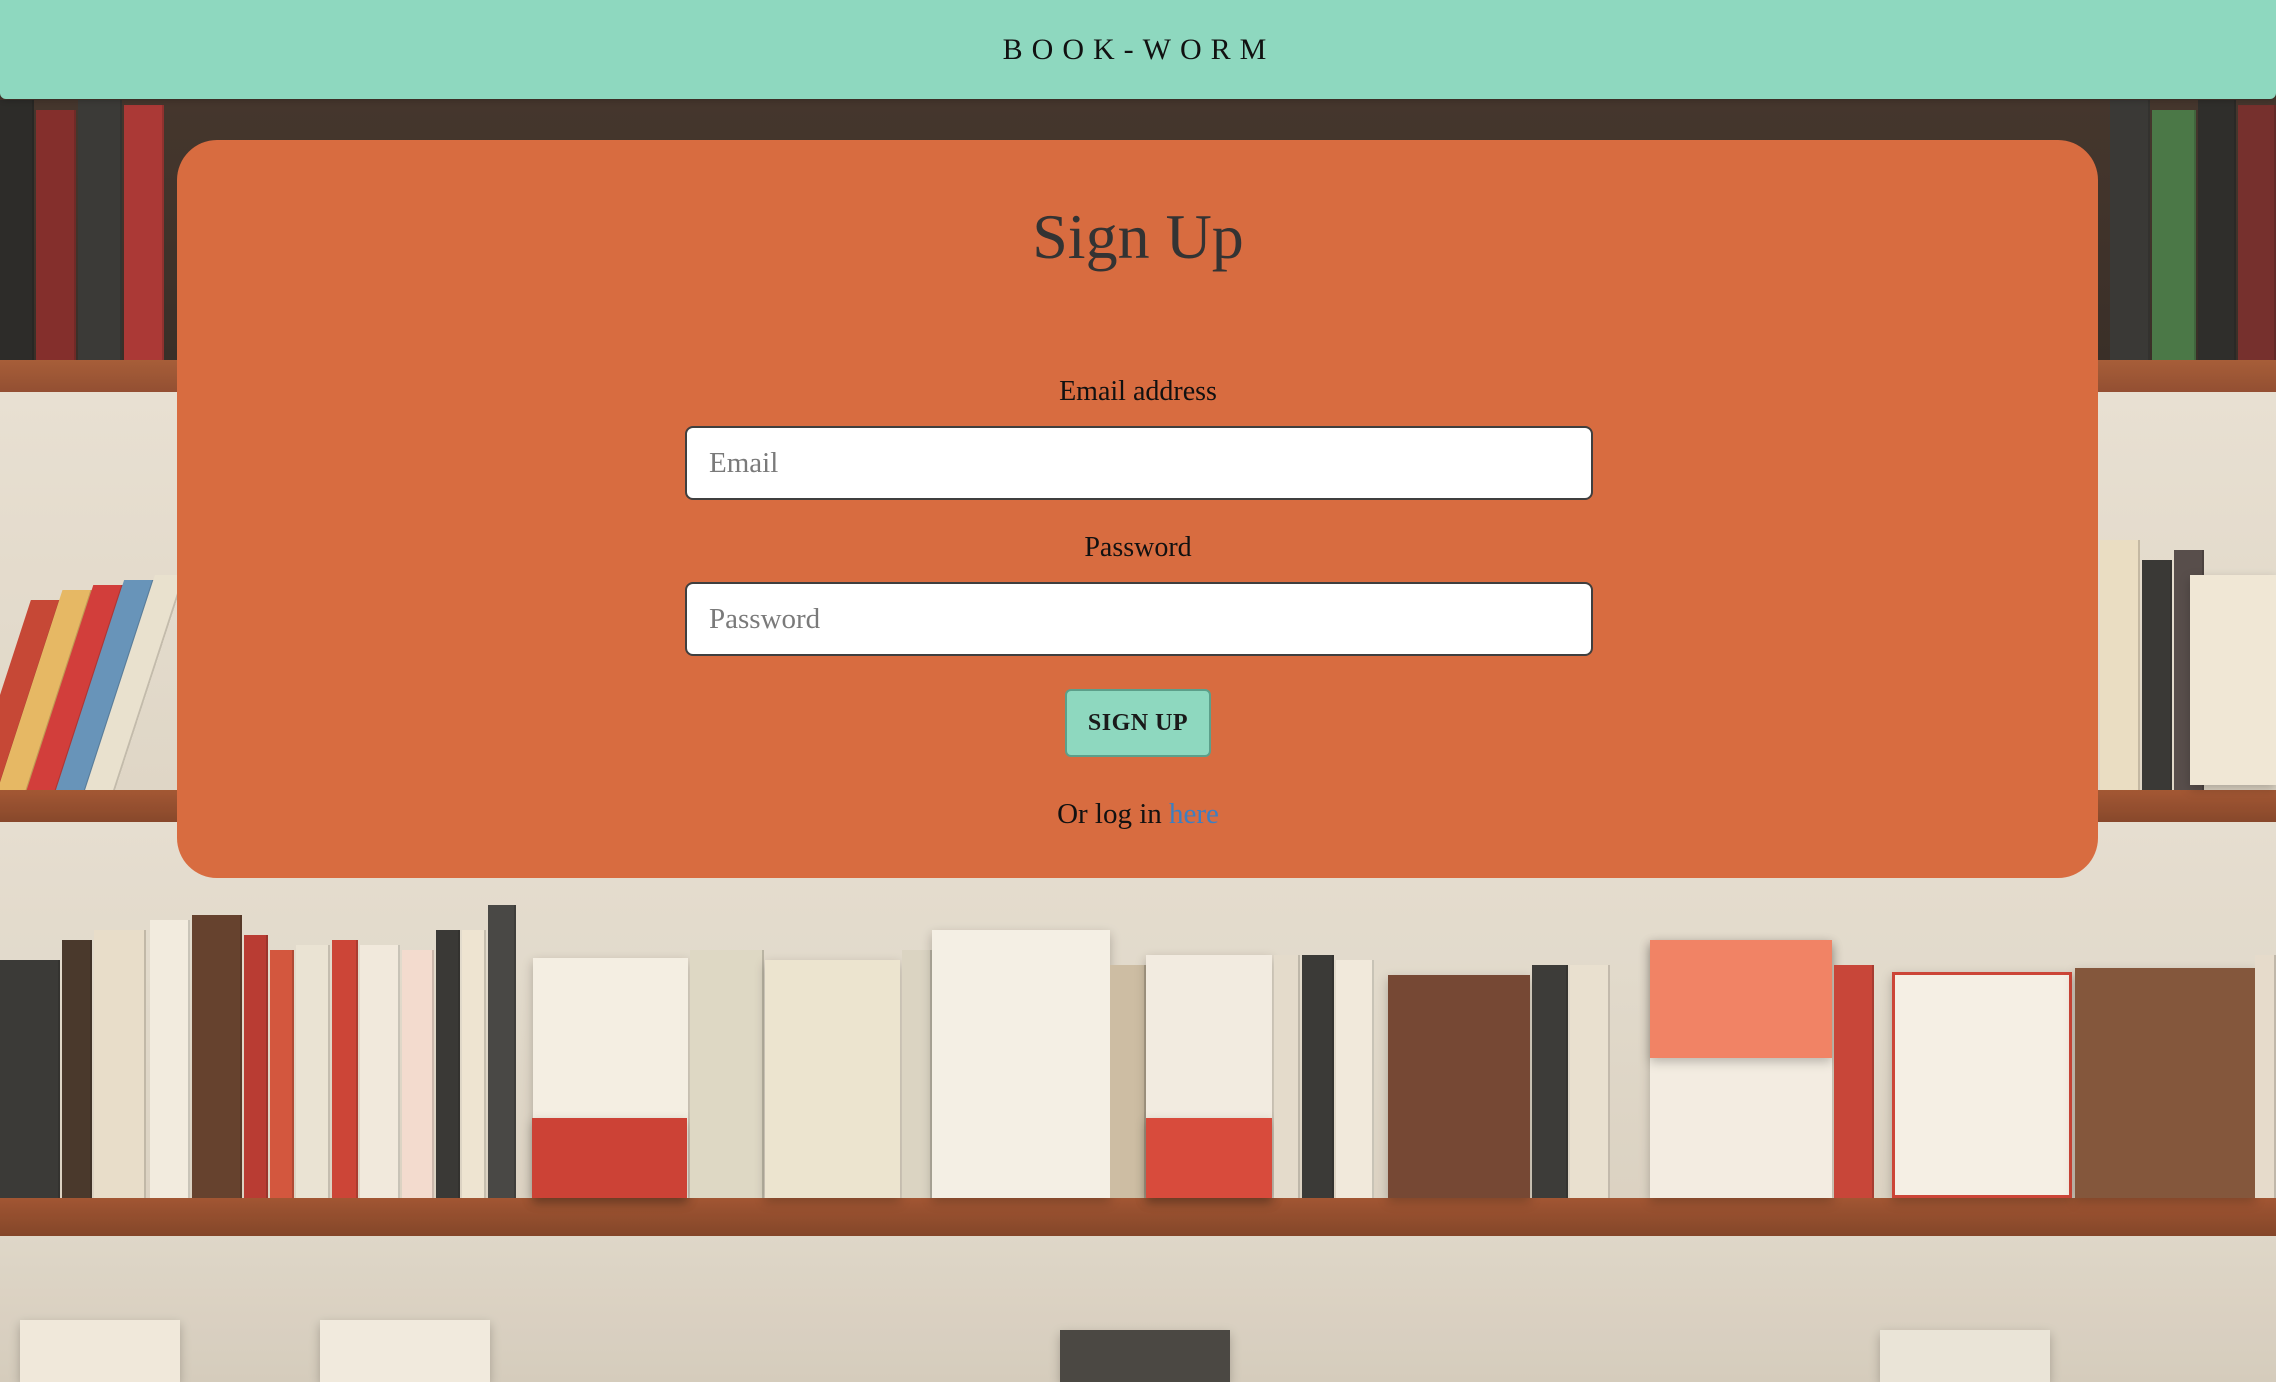 This screenshot has width=2276, height=1382. I want to click on login-prompt-text: Or log in, so click(1113, 814).